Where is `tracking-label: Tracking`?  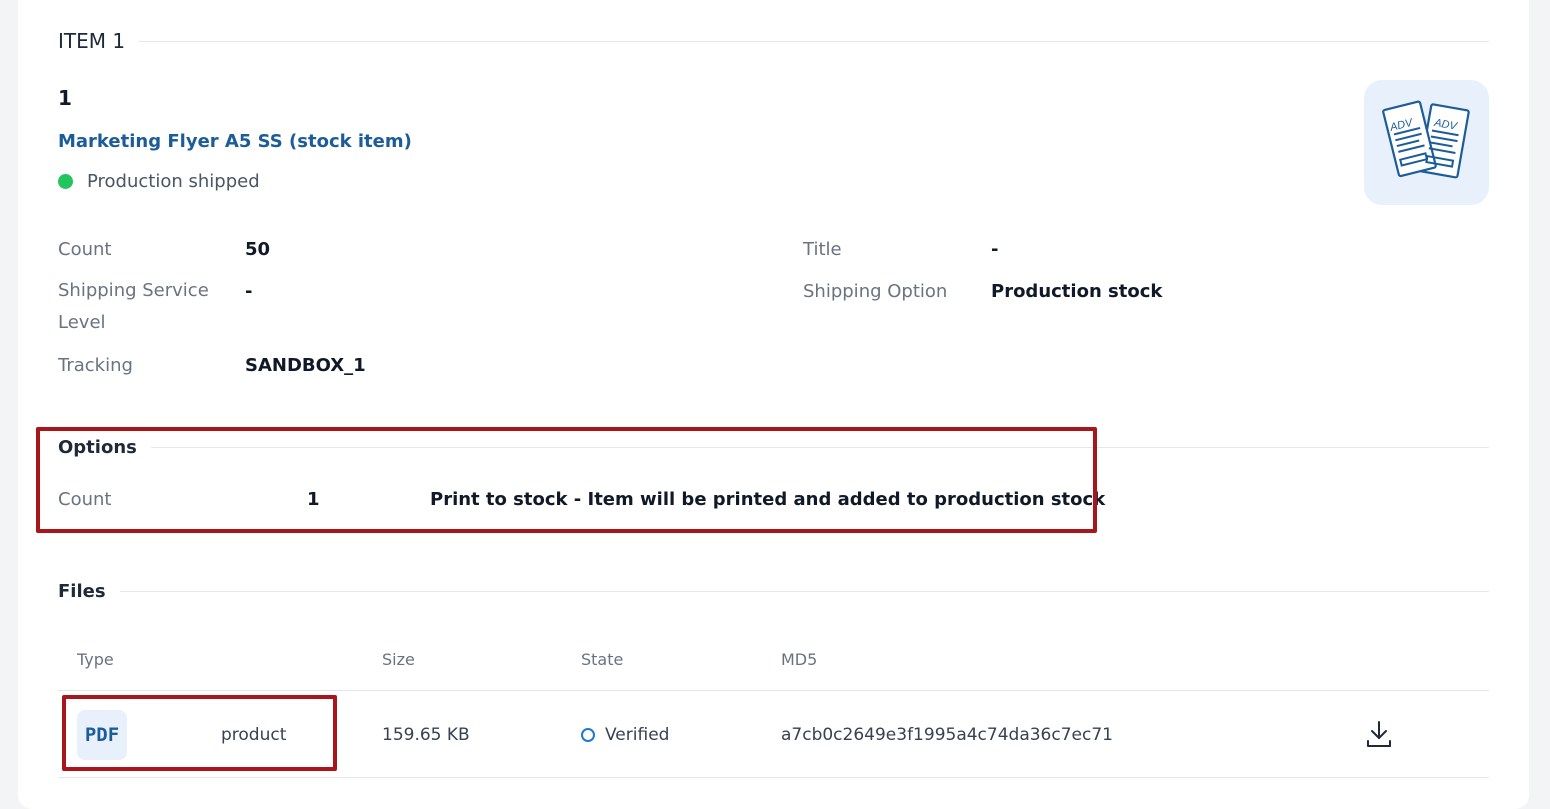 tracking-label: Tracking is located at coordinates (95, 365).